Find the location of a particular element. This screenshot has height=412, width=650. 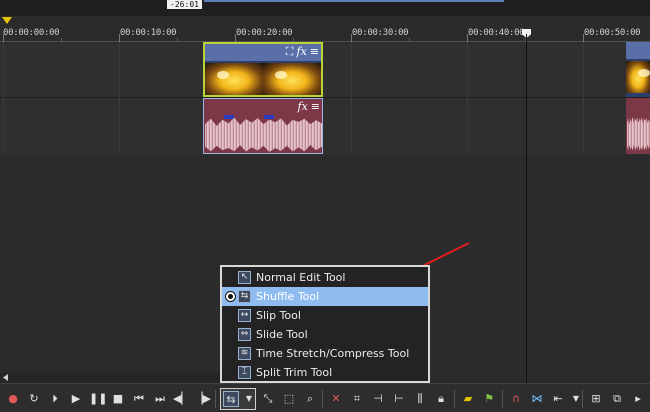

shuffle-icon: ⇆ is located at coordinates (244, 296).